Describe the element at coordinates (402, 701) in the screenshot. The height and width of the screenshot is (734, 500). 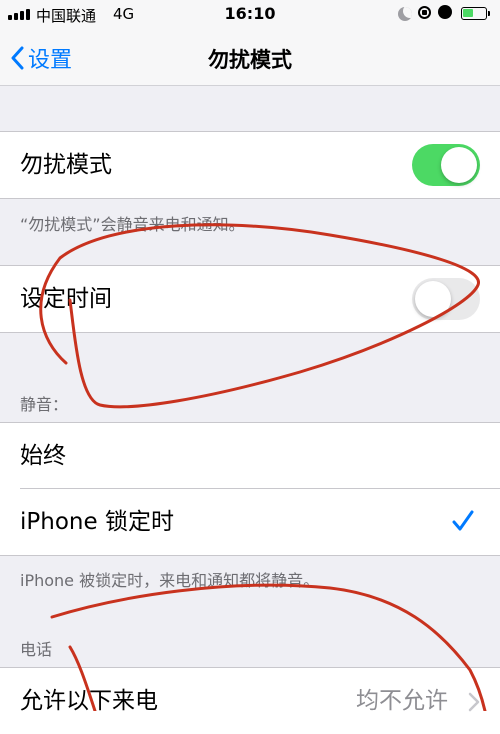
I see `allow-calls-value: 均不允许` at that location.